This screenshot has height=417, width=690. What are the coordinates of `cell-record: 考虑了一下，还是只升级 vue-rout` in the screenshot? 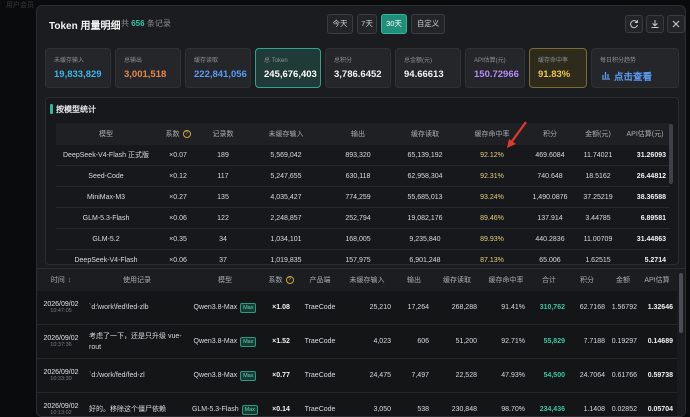 It's located at (137, 341).